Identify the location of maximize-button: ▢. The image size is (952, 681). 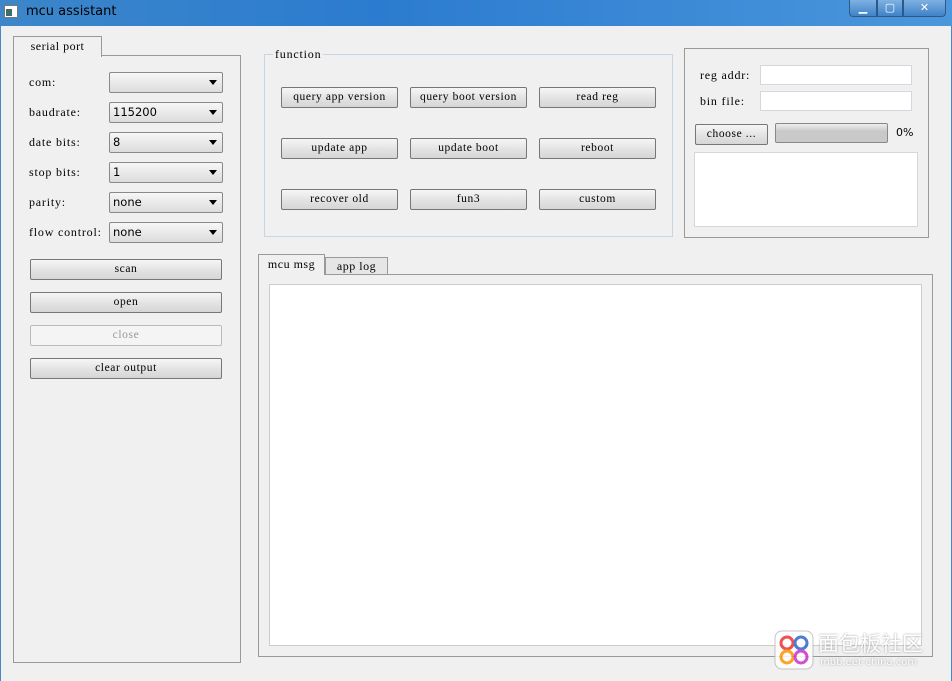
(890, 8).